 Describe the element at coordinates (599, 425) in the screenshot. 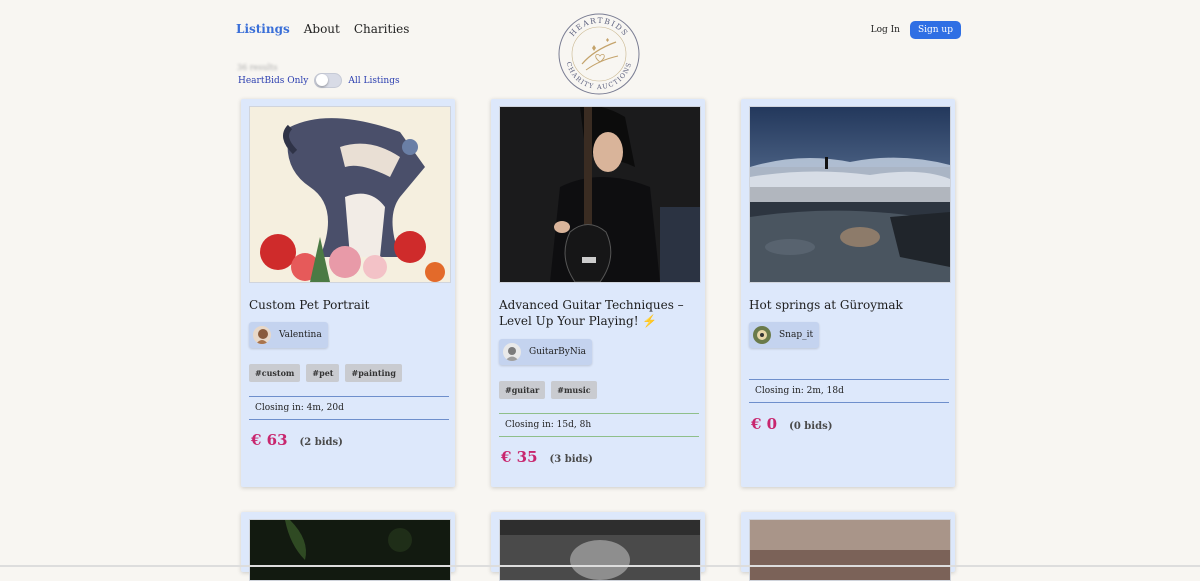

I see `closing-time: Closing in: 15d, 8h` at that location.